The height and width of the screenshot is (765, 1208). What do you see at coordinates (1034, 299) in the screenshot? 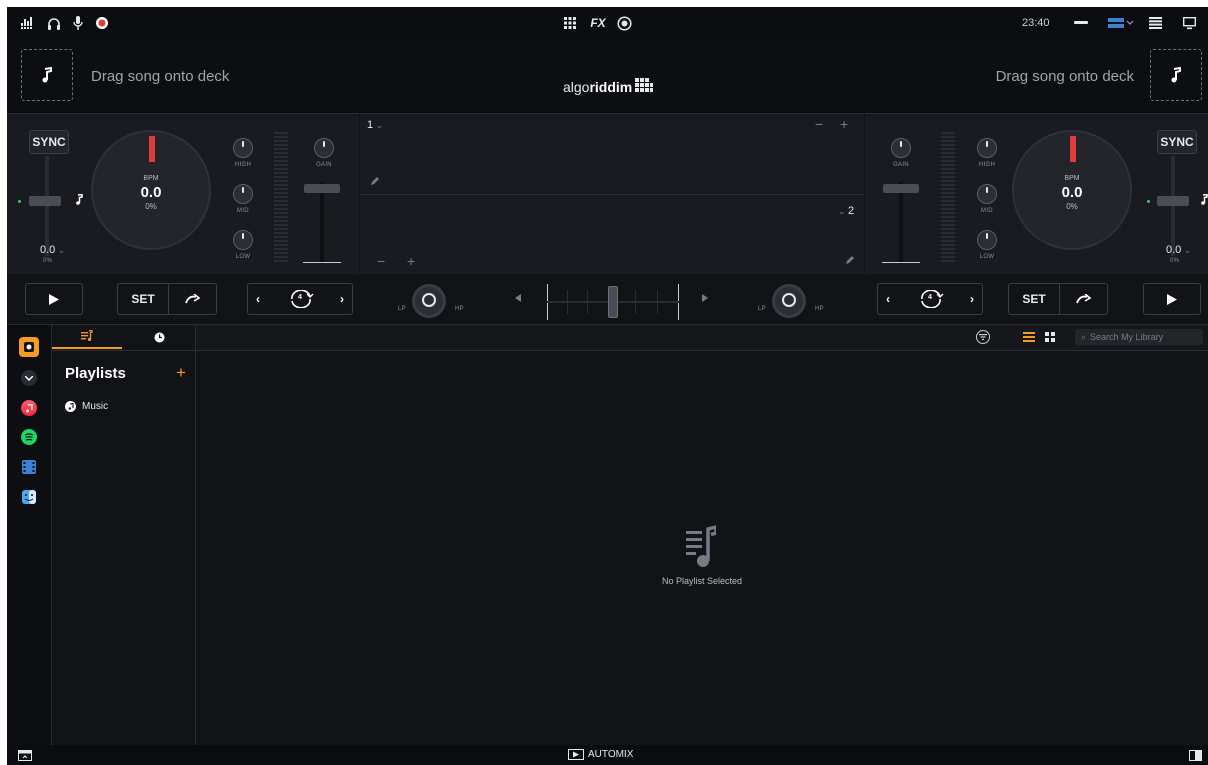
I see `deck-right-set-button: SET` at bounding box center [1034, 299].